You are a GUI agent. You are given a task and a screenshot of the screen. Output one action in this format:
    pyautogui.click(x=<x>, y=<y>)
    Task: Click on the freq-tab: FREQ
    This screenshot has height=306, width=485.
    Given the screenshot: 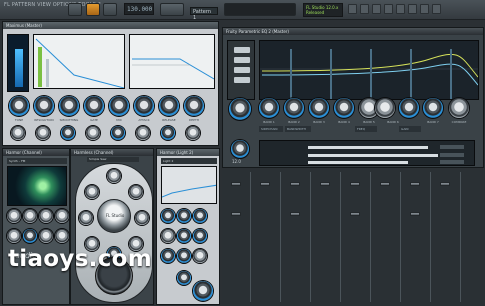 What is the action you would take?
    pyautogui.click(x=366, y=129)
    